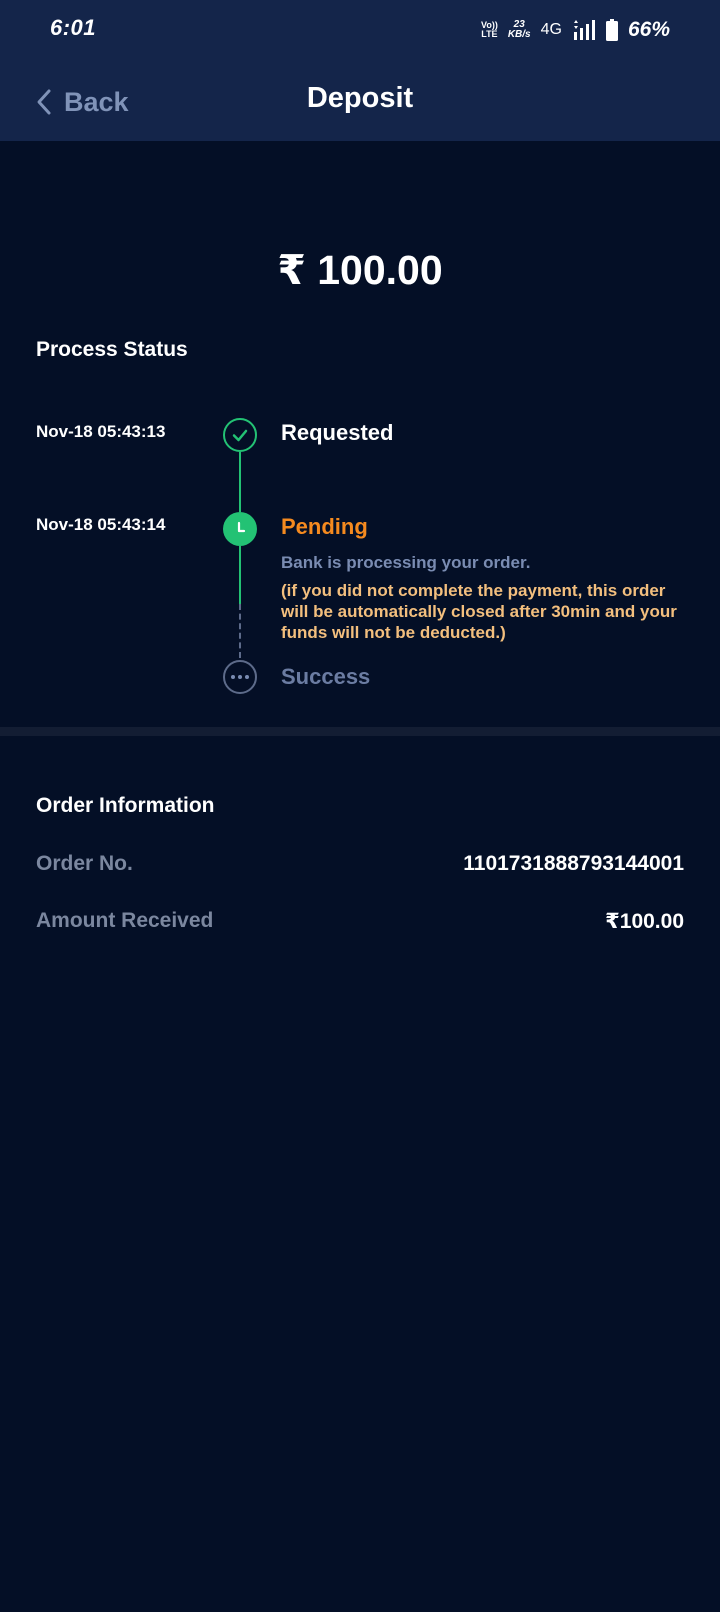 This screenshot has height=1612, width=720. What do you see at coordinates (326, 676) in the screenshot?
I see `step-success-label: Success` at bounding box center [326, 676].